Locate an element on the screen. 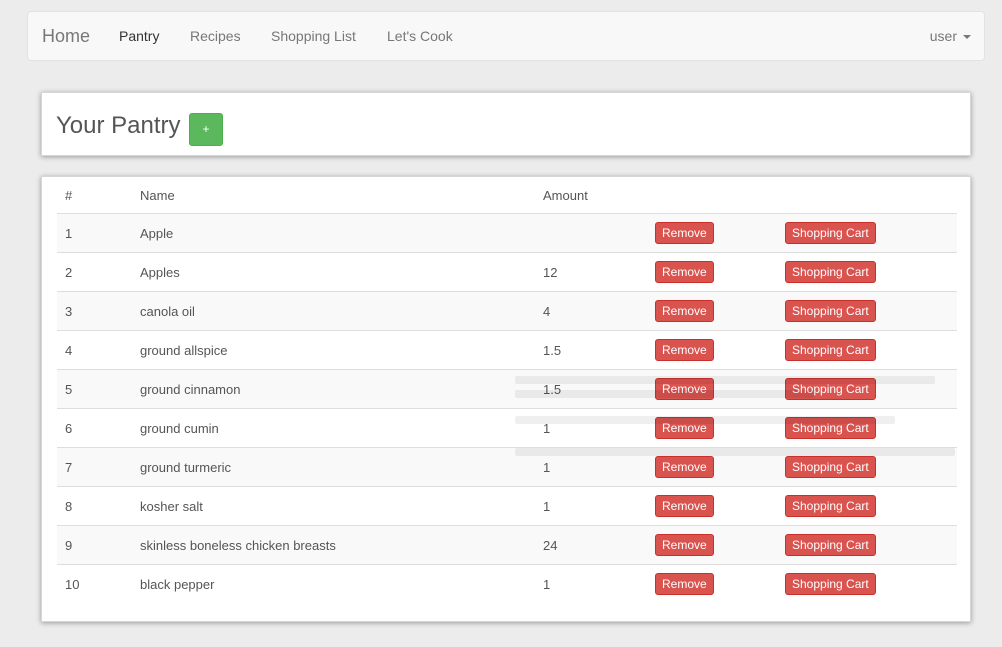  table-row: 7 ground turmeric 1 Remove Shopping Cart is located at coordinates (507, 467).